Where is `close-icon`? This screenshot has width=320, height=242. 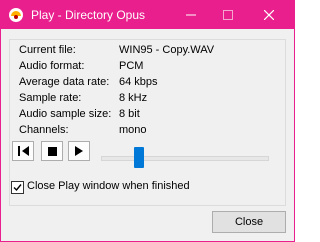
close-icon is located at coordinates (269, 15).